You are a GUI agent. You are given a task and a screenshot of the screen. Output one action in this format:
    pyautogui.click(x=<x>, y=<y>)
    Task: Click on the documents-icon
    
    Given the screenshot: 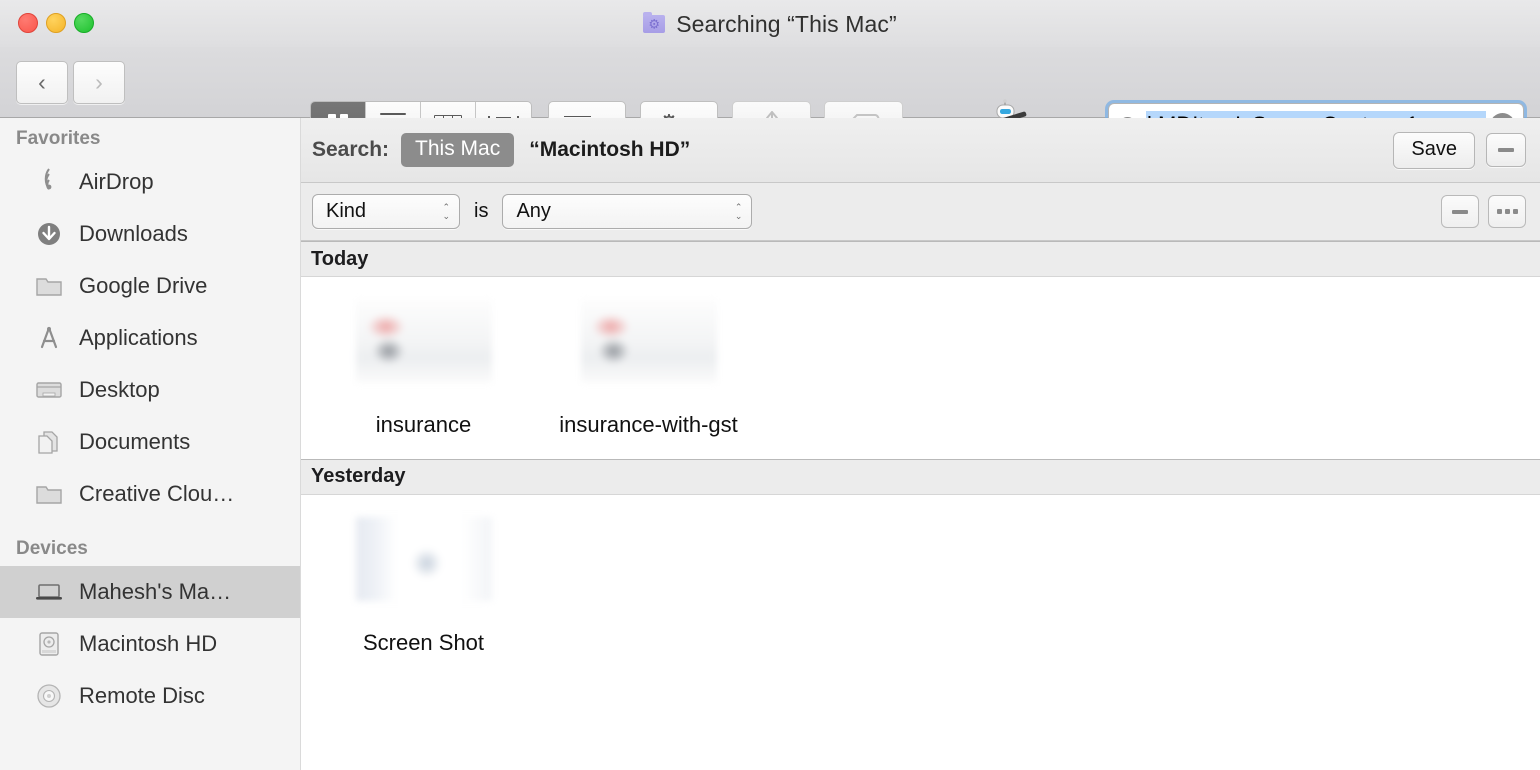 What is the action you would take?
    pyautogui.click(x=49, y=442)
    